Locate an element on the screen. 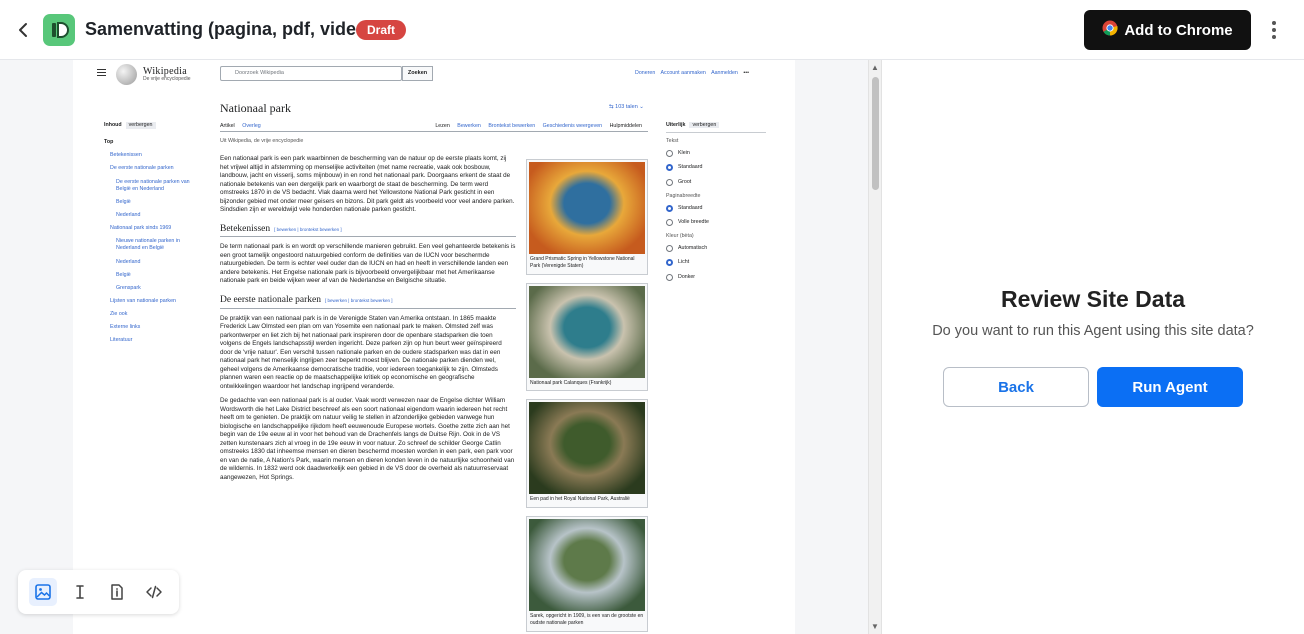 The width and height of the screenshot is (1304, 634). tab-lezen: Lezen is located at coordinates (442, 126).